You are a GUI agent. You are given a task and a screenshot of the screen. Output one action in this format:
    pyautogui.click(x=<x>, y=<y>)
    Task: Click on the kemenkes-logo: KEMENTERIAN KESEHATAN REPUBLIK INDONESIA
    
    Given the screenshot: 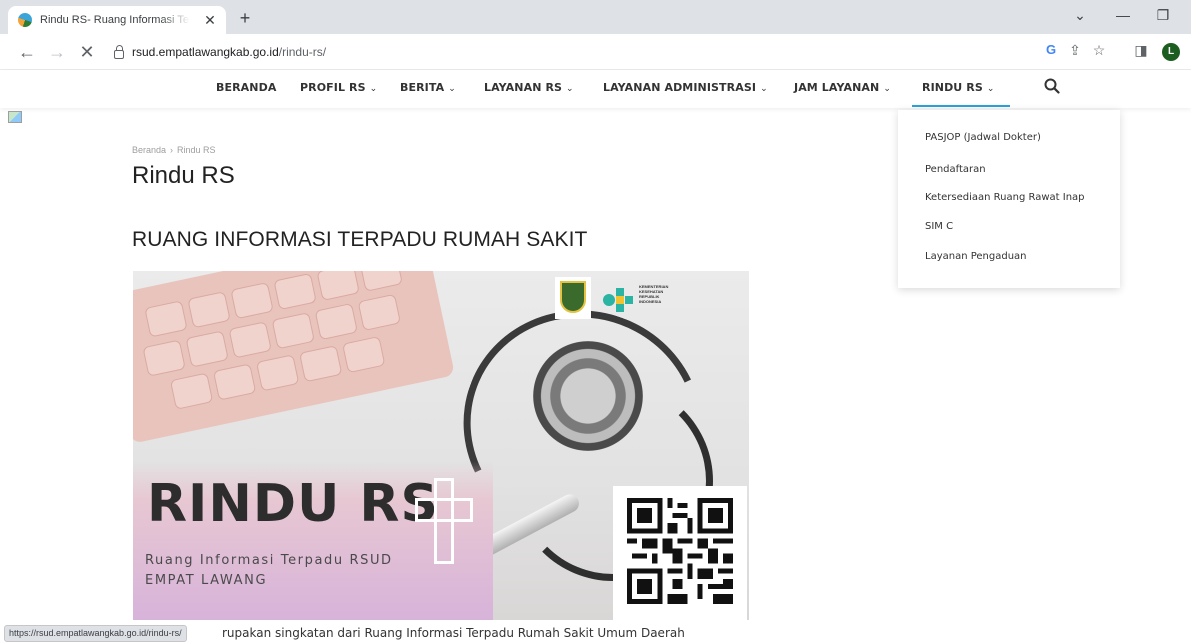 What is the action you would take?
    pyautogui.click(x=661, y=301)
    